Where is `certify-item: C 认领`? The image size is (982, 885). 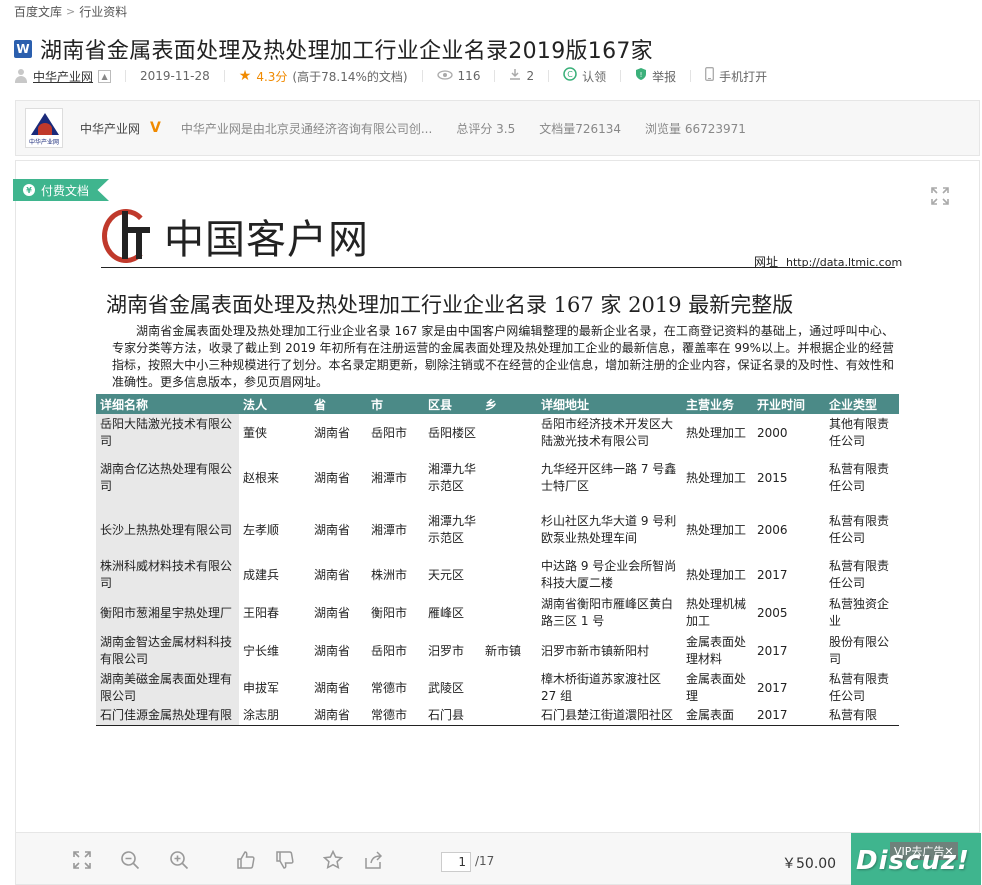
certify-item: C 认领 is located at coordinates (584, 76).